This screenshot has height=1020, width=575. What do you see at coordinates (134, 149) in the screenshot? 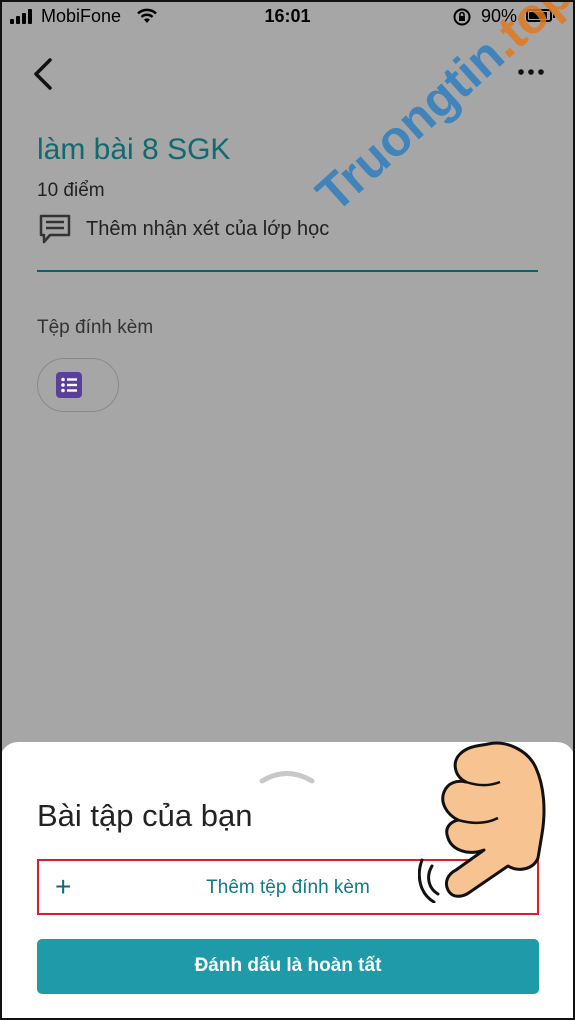
I see `assignment-title: làm bài 8 SGK` at bounding box center [134, 149].